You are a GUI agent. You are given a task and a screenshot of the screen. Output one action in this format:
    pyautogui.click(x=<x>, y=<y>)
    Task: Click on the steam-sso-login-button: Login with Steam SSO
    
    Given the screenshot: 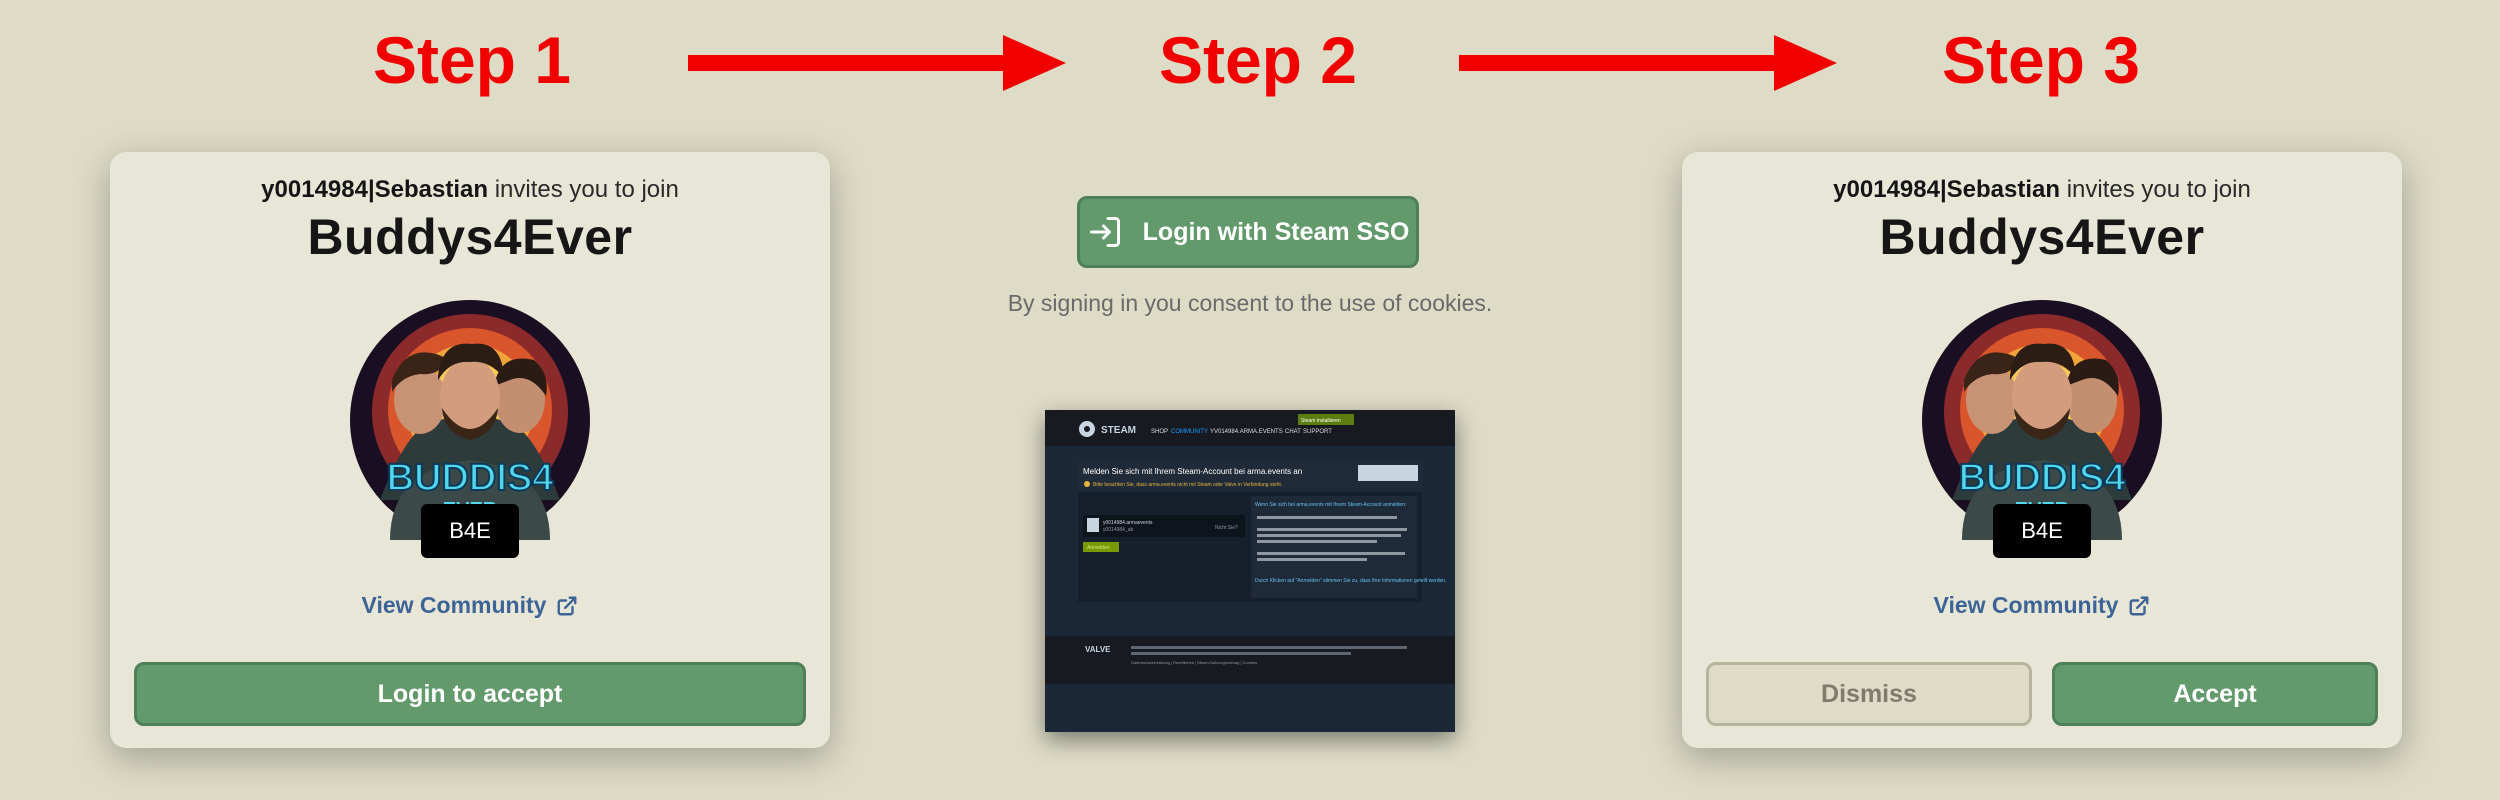 What is the action you would take?
    pyautogui.click(x=1248, y=232)
    